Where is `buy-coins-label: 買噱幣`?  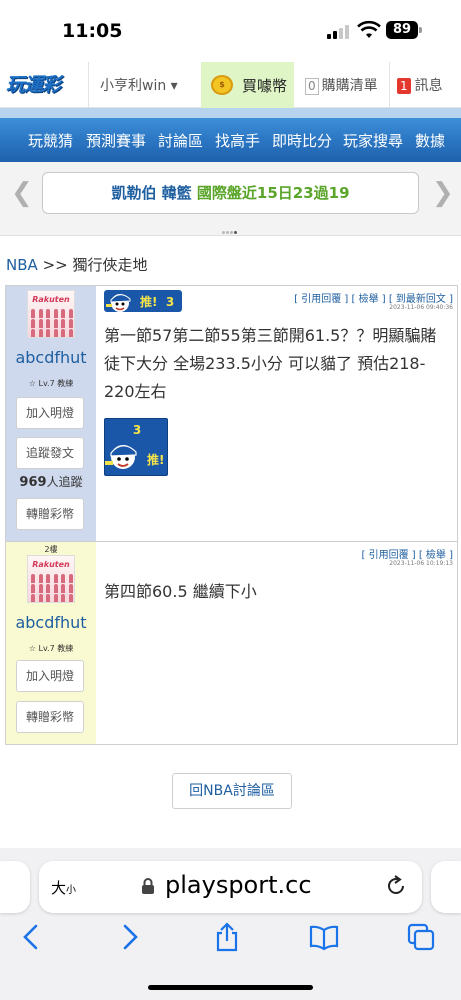 buy-coins-label: 買噱幣 is located at coordinates (265, 86).